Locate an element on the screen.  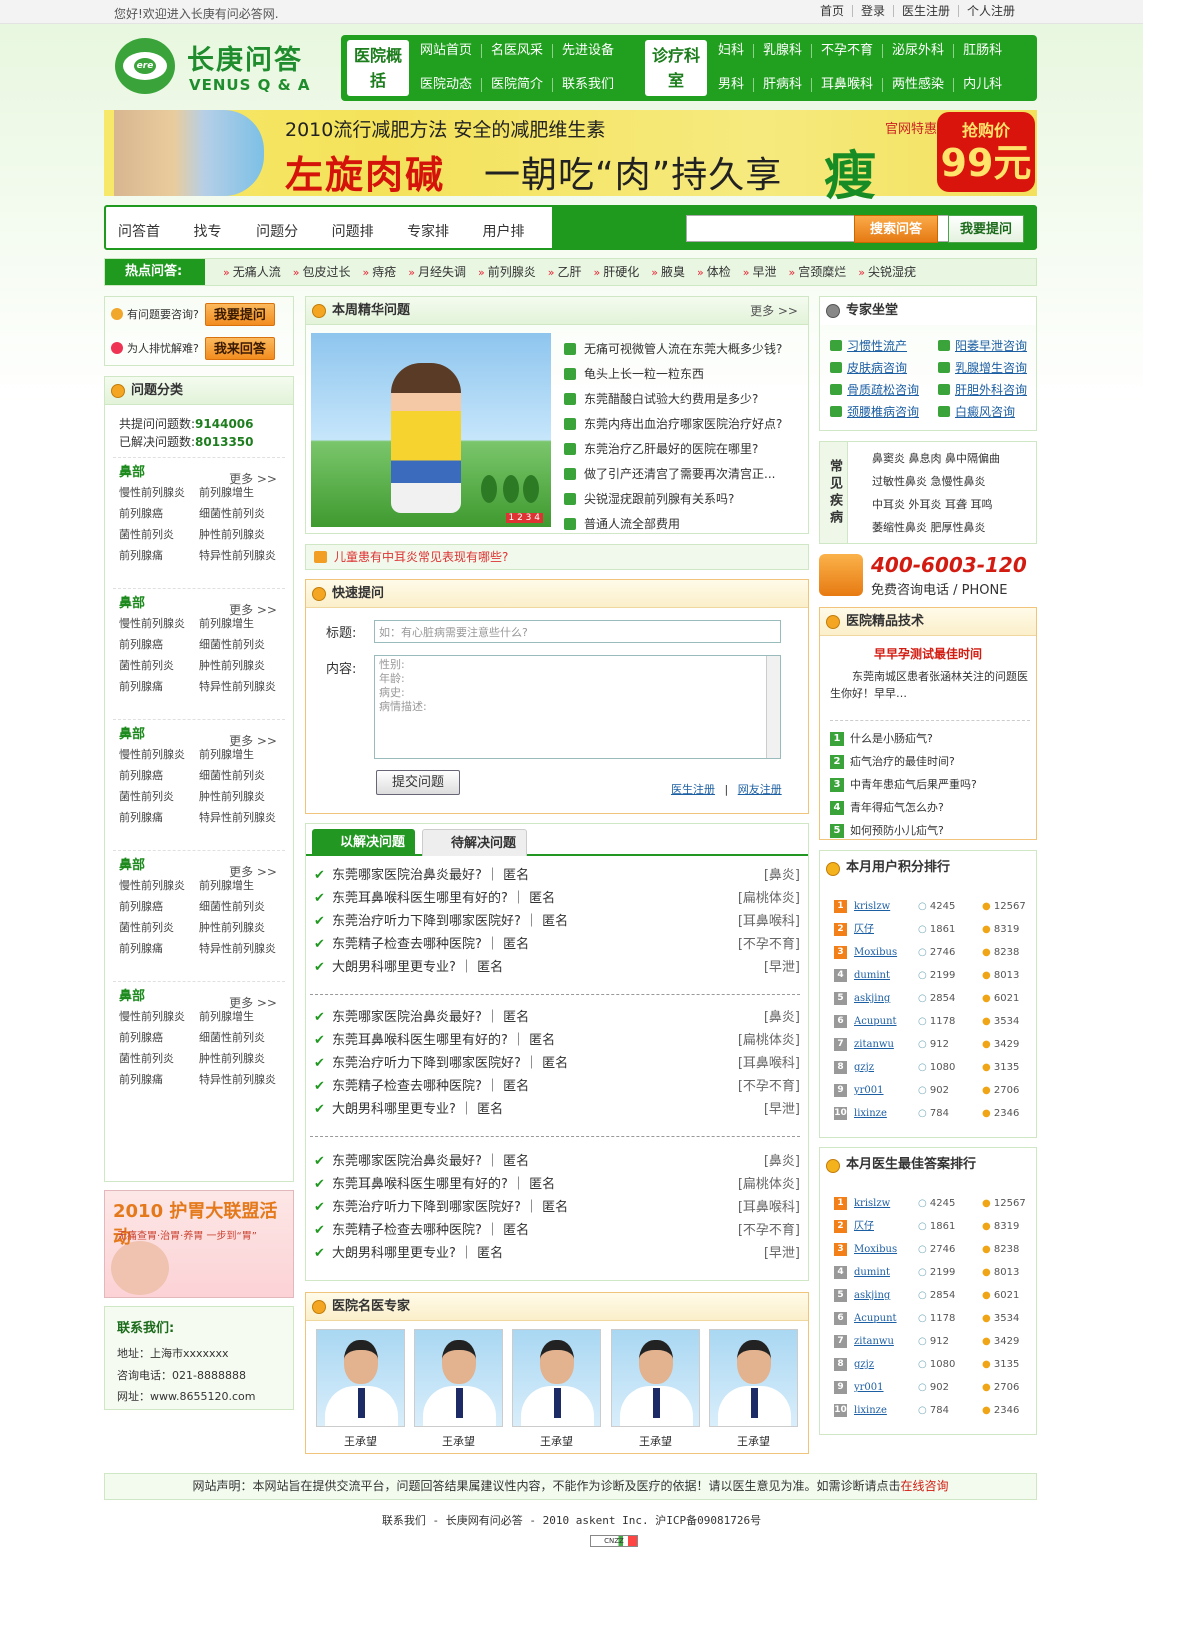
hot-item: 前列腺炎 is located at coordinates (507, 272).